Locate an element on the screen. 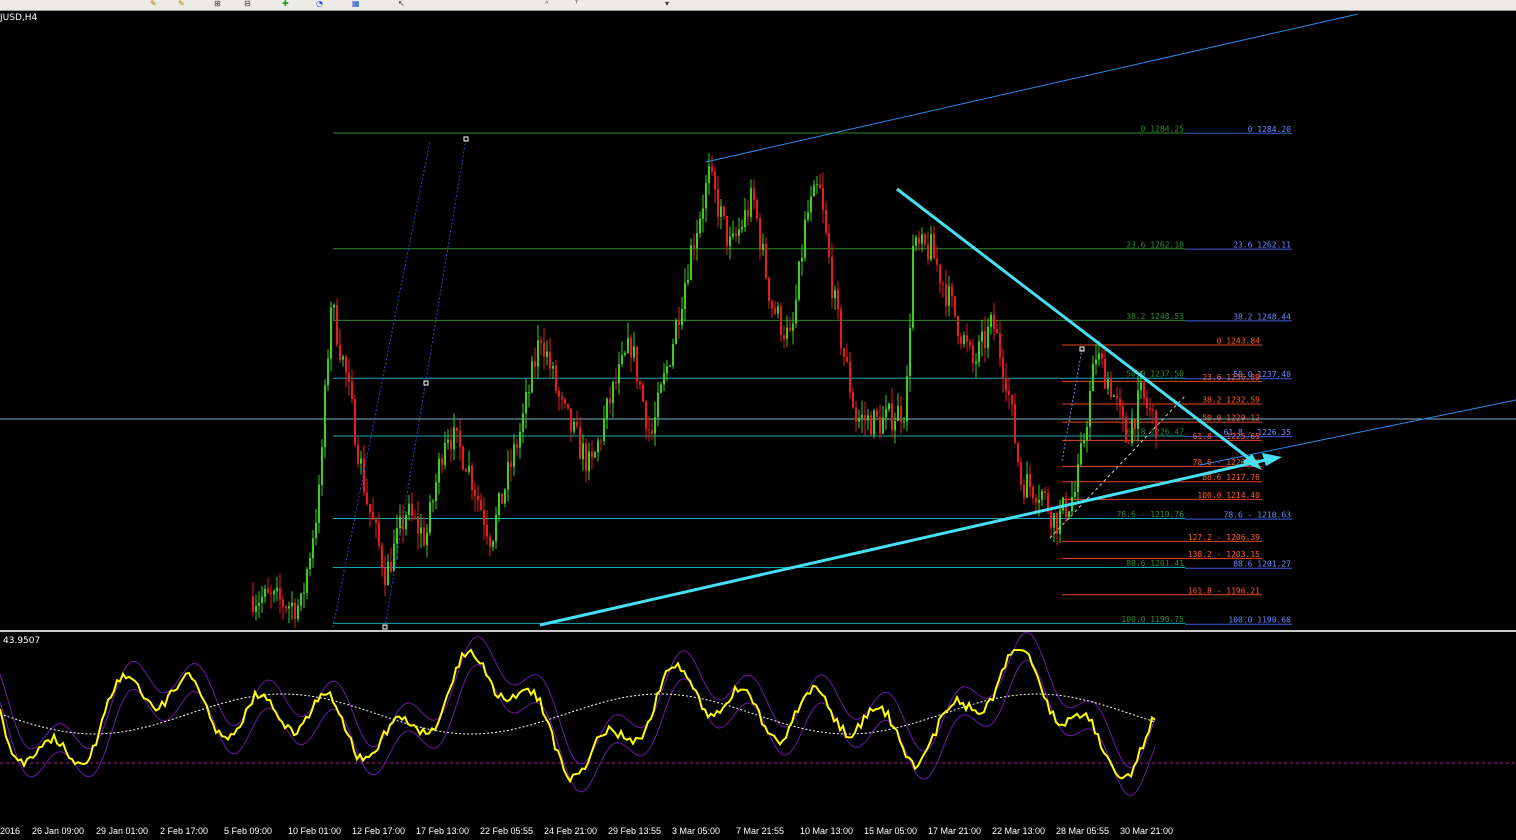 This screenshot has height=840, width=1516. time-axis-tick: 22 Feb 05:55 is located at coordinates (507, 831).